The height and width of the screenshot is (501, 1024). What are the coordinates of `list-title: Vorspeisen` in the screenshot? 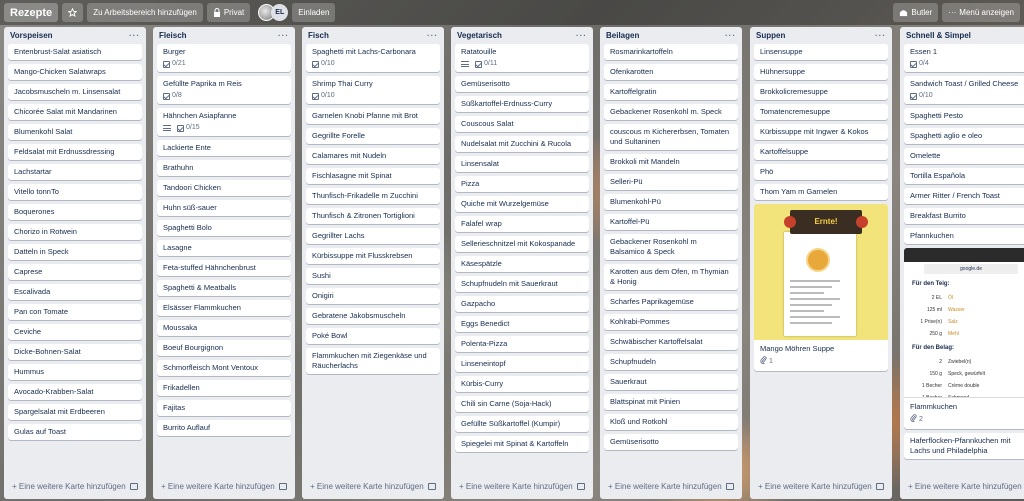 It's located at (31, 35).